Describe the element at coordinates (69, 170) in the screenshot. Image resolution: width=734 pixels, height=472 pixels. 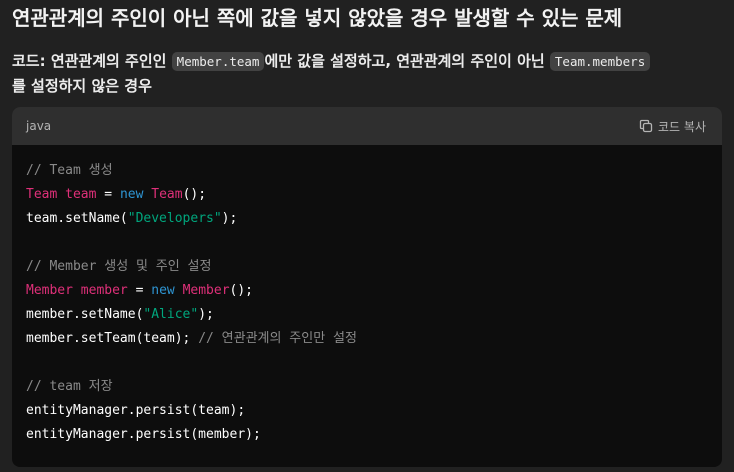
I see `code-token: // Team 생성` at that location.